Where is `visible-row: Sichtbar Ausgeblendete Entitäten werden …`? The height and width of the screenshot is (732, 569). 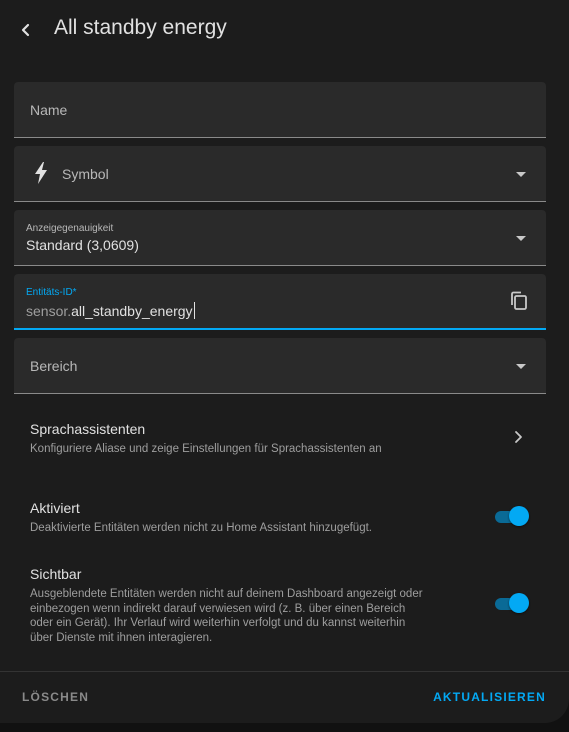 visible-row: Sichtbar Ausgeblendete Entitäten werden … is located at coordinates (284, 606).